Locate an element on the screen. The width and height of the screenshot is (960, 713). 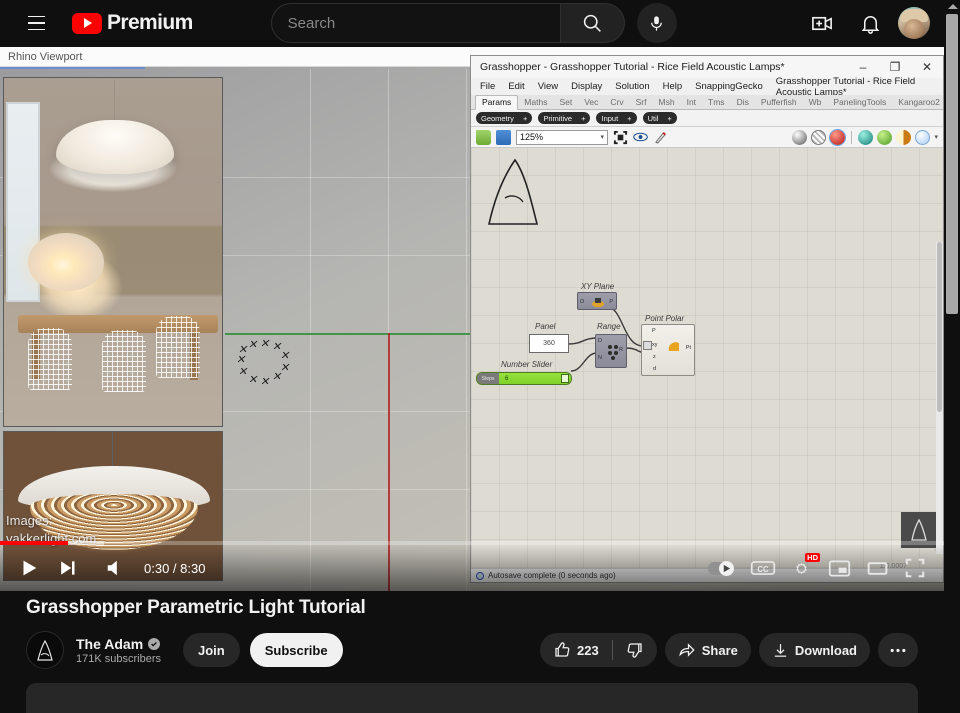
shaded-sphere-icon is located at coordinates (800, 137).